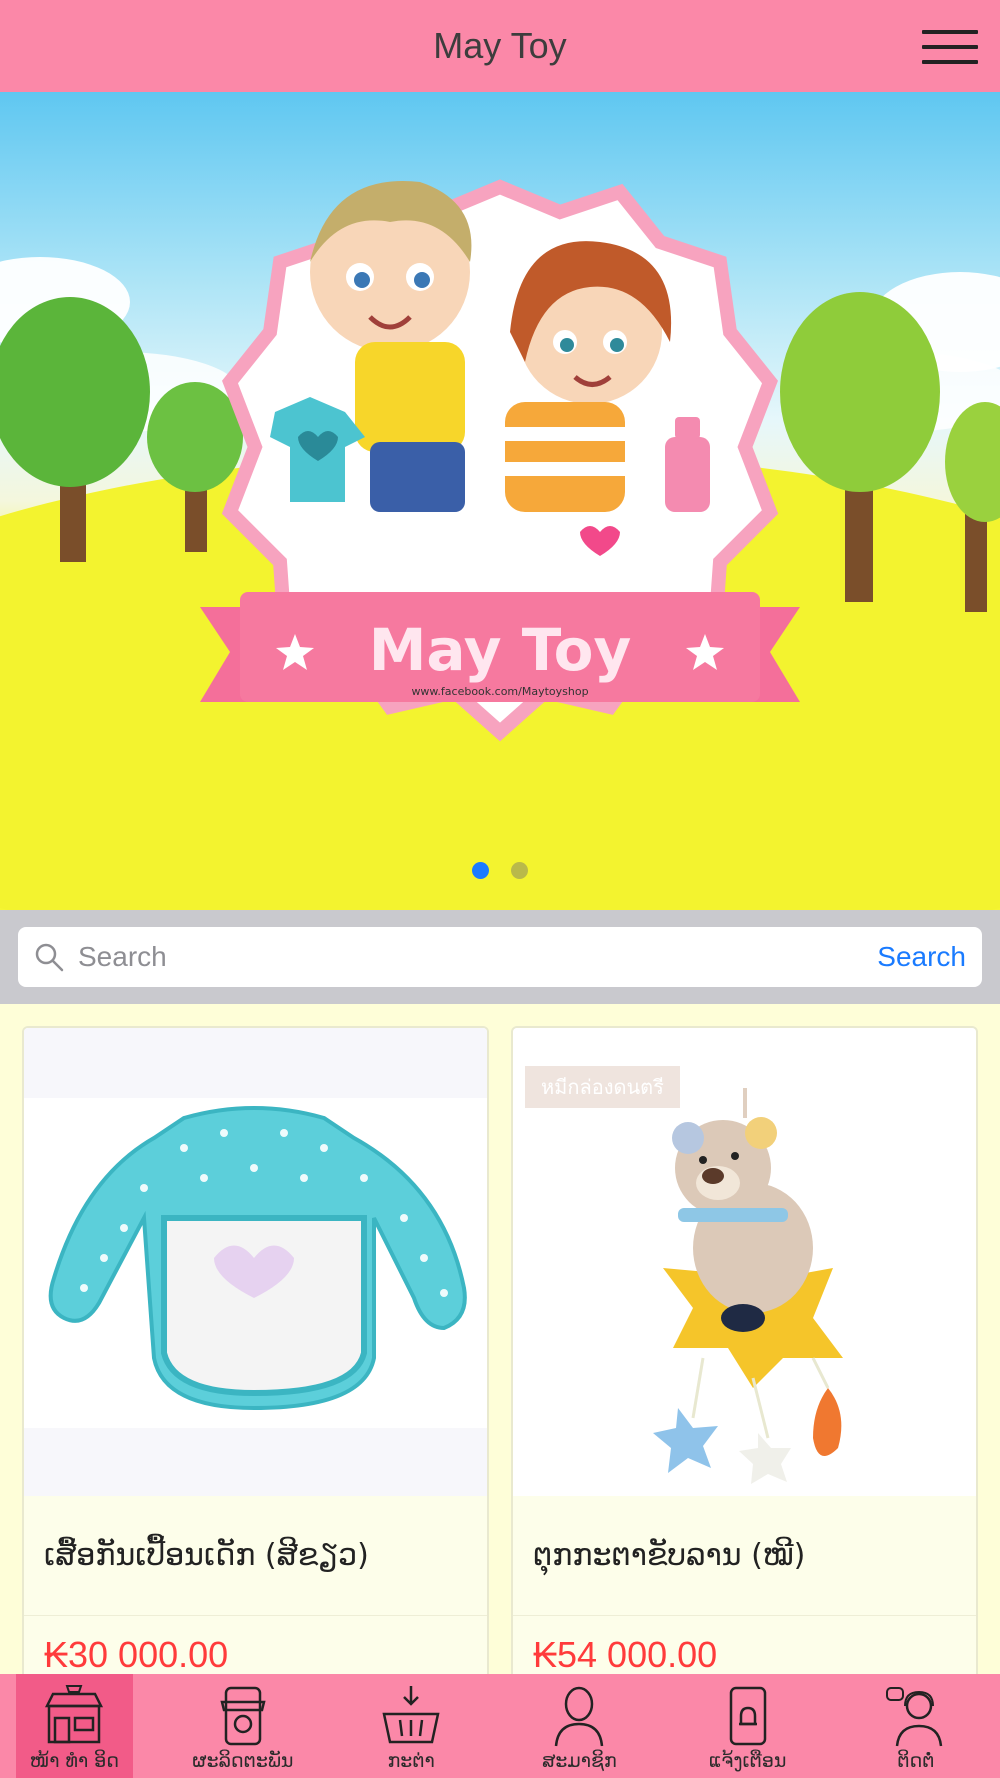  Describe the element at coordinates (579, 1761) in the screenshot. I see `nav-member-label: ສະມາຊິກ` at that location.